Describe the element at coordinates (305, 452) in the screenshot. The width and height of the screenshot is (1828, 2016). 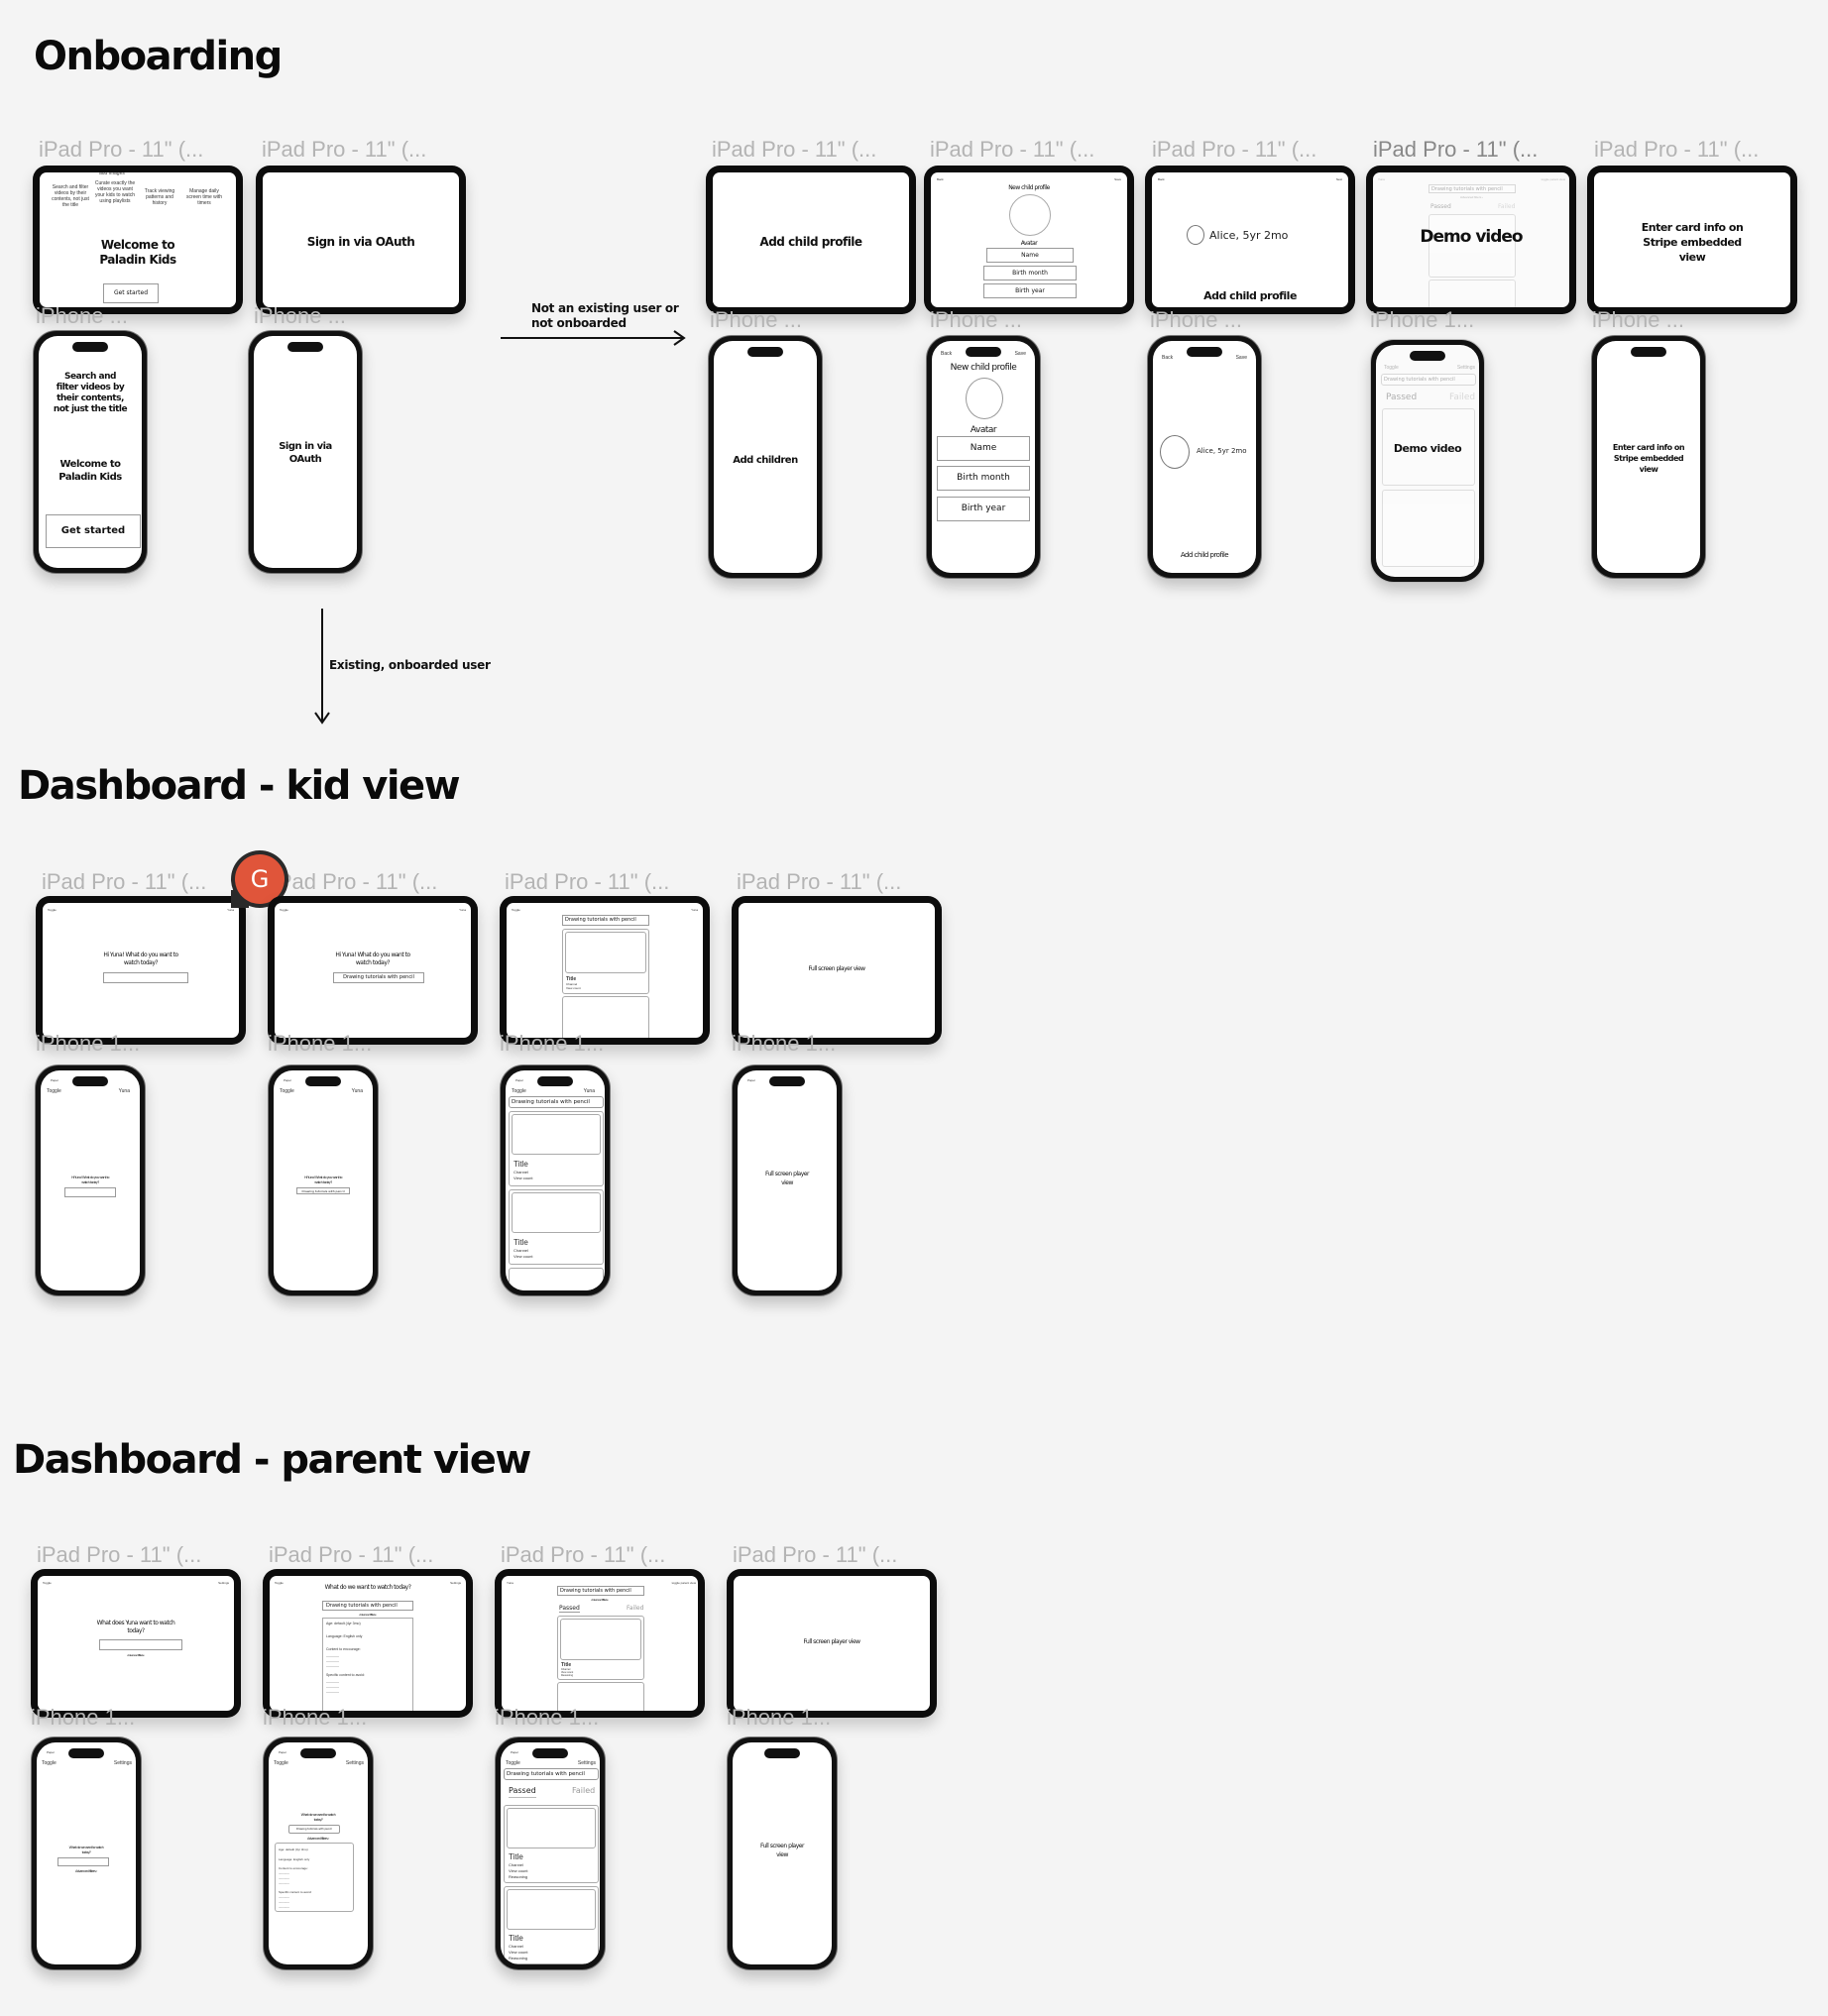
I see `iphone-signin-frame: Sign in via OAuth` at that location.